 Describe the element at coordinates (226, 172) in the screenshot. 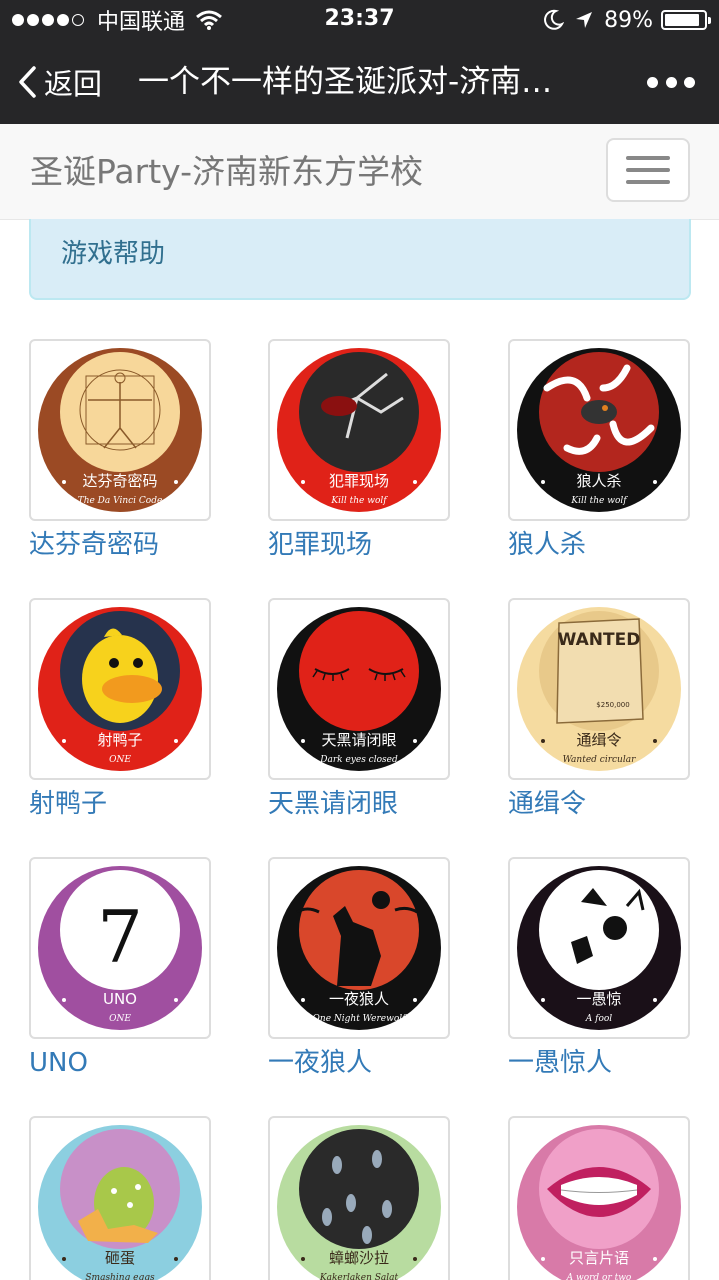

I see `site-brand: 圣诞Party-济南新东方学校` at that location.